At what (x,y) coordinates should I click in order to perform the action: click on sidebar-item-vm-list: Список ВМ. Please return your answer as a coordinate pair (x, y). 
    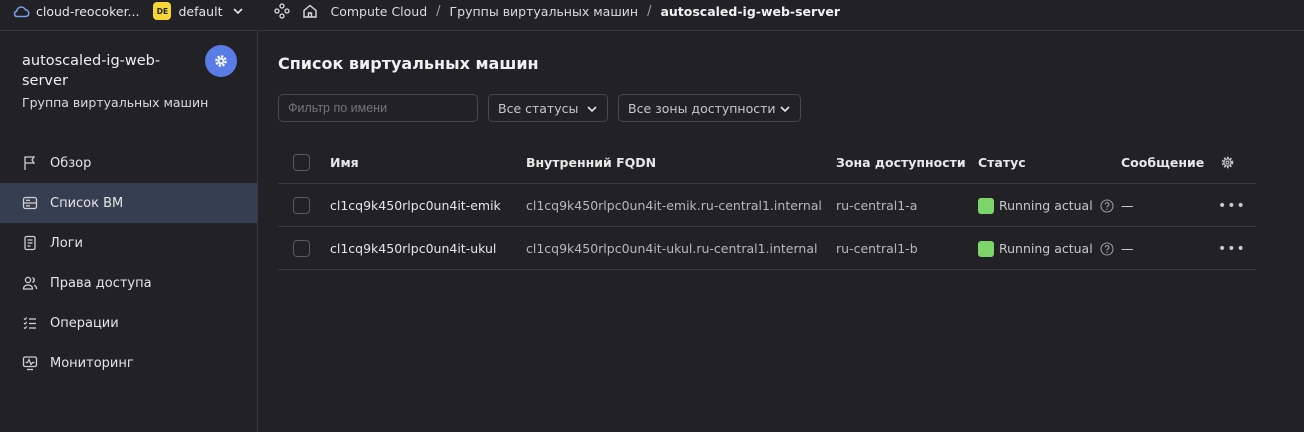
    Looking at the image, I should click on (128, 203).